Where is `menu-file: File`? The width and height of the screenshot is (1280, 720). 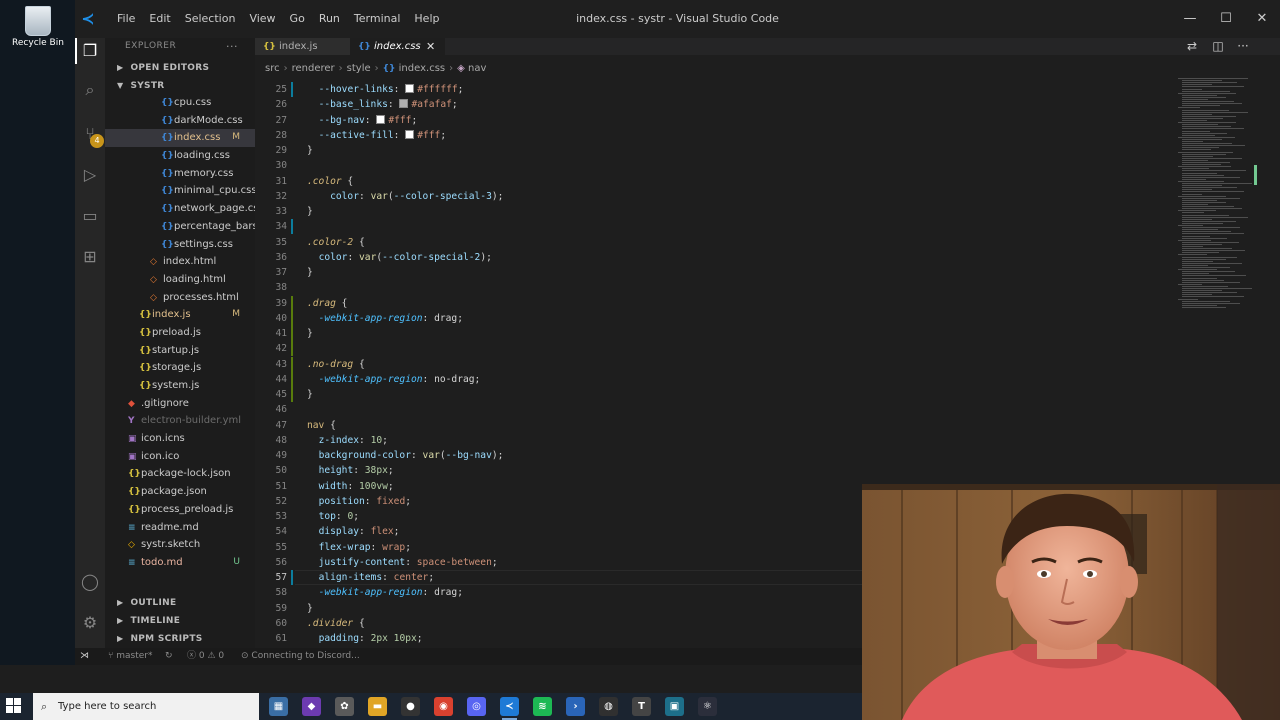 menu-file: File is located at coordinates (126, 19).